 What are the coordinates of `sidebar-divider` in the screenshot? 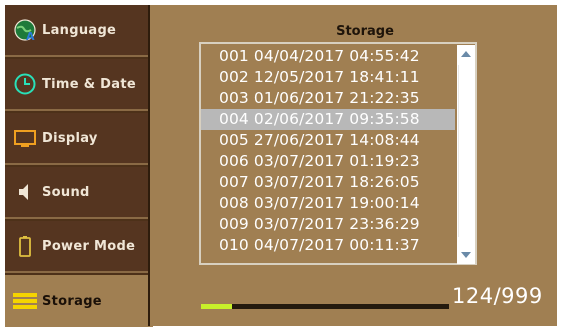 It's located at (149, 165).